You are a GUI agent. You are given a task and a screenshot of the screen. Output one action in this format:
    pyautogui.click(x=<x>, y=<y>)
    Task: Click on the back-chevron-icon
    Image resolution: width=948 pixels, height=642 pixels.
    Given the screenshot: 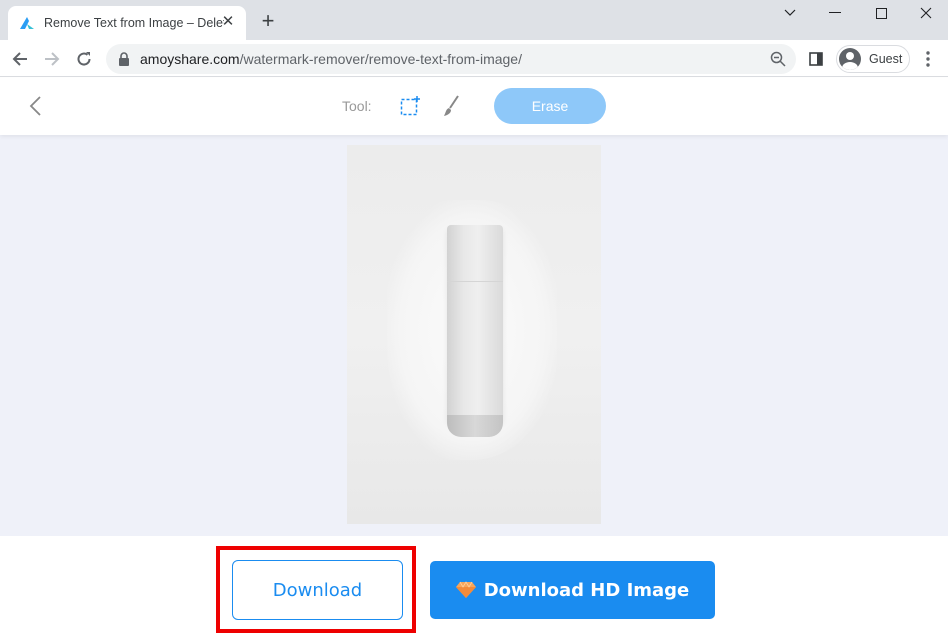 What is the action you would take?
    pyautogui.click(x=36, y=106)
    